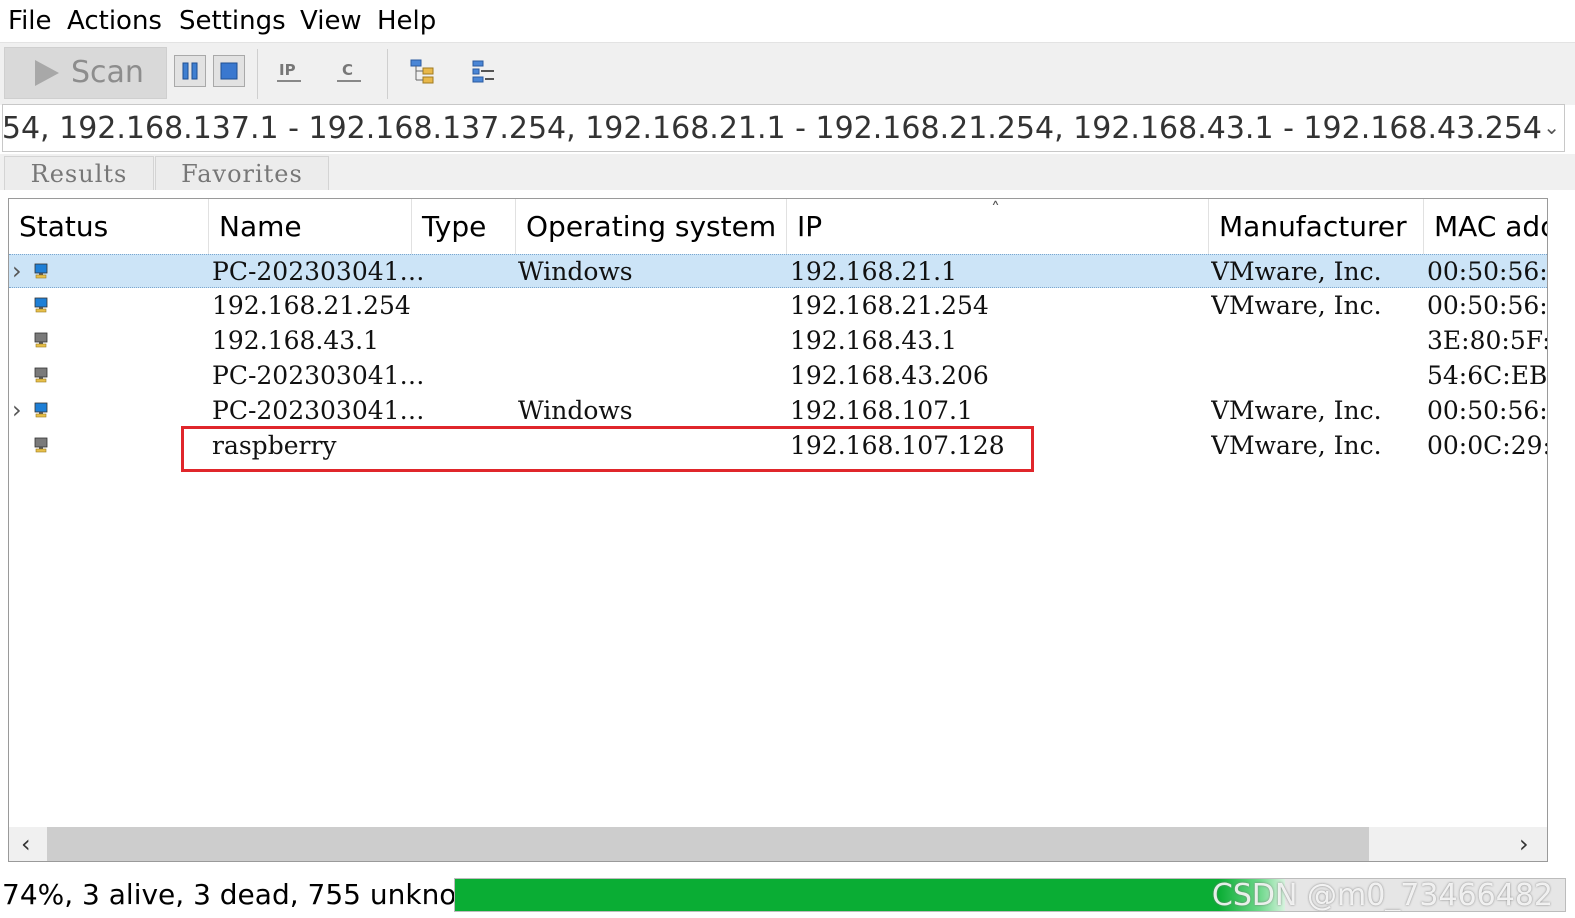 The width and height of the screenshot is (1575, 918). I want to click on c-subnet-label: C, so click(347, 70).